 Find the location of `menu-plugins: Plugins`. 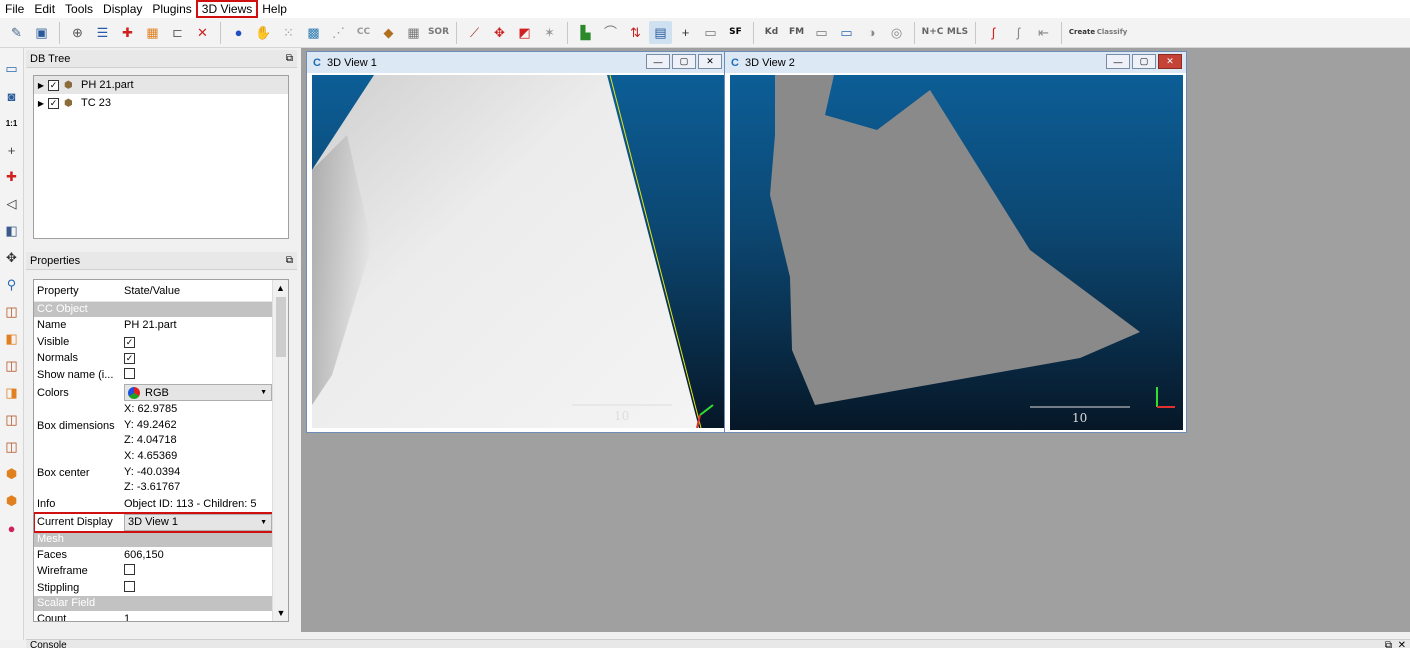

menu-plugins: Plugins is located at coordinates (171, 9).